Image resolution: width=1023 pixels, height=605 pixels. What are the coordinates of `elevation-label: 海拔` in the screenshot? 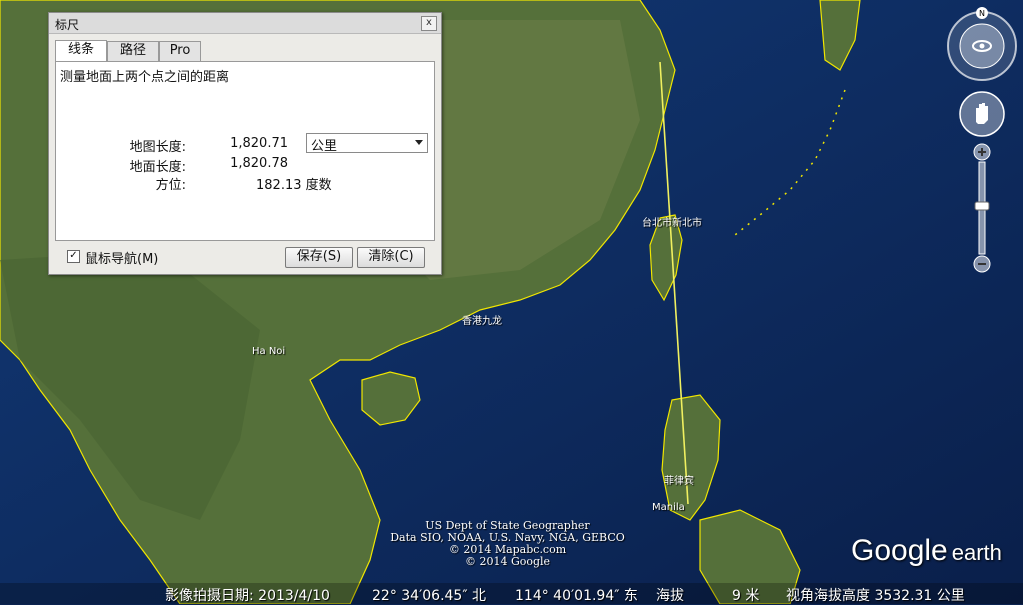 It's located at (670, 596).